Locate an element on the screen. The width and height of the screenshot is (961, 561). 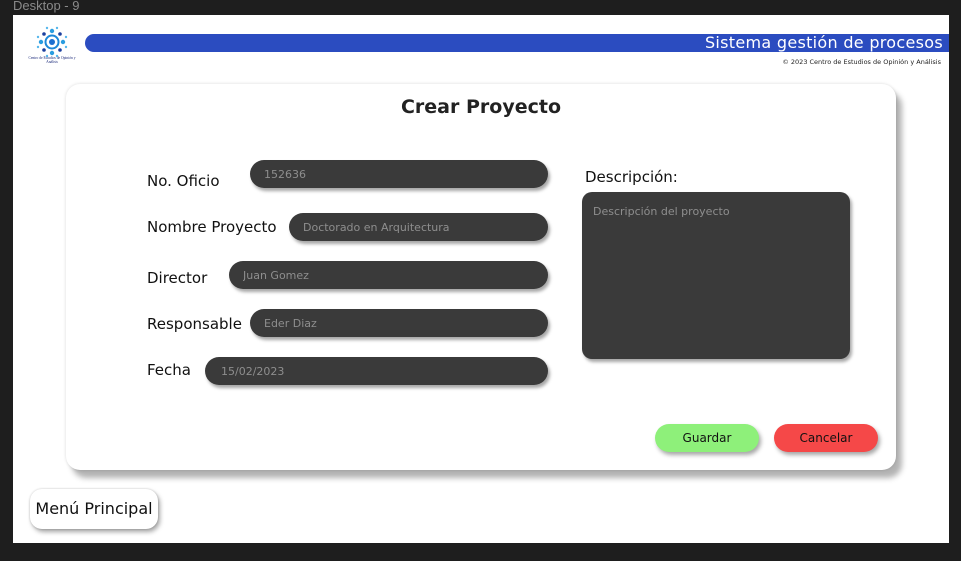
nombre-label: Nombre Proyecto is located at coordinates (212, 227).